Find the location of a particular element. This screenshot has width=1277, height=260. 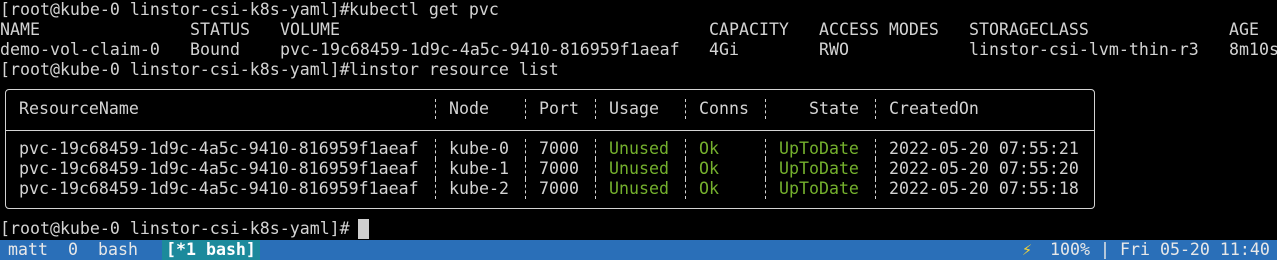

header-resource-name: ResourceName is located at coordinates (79, 108).